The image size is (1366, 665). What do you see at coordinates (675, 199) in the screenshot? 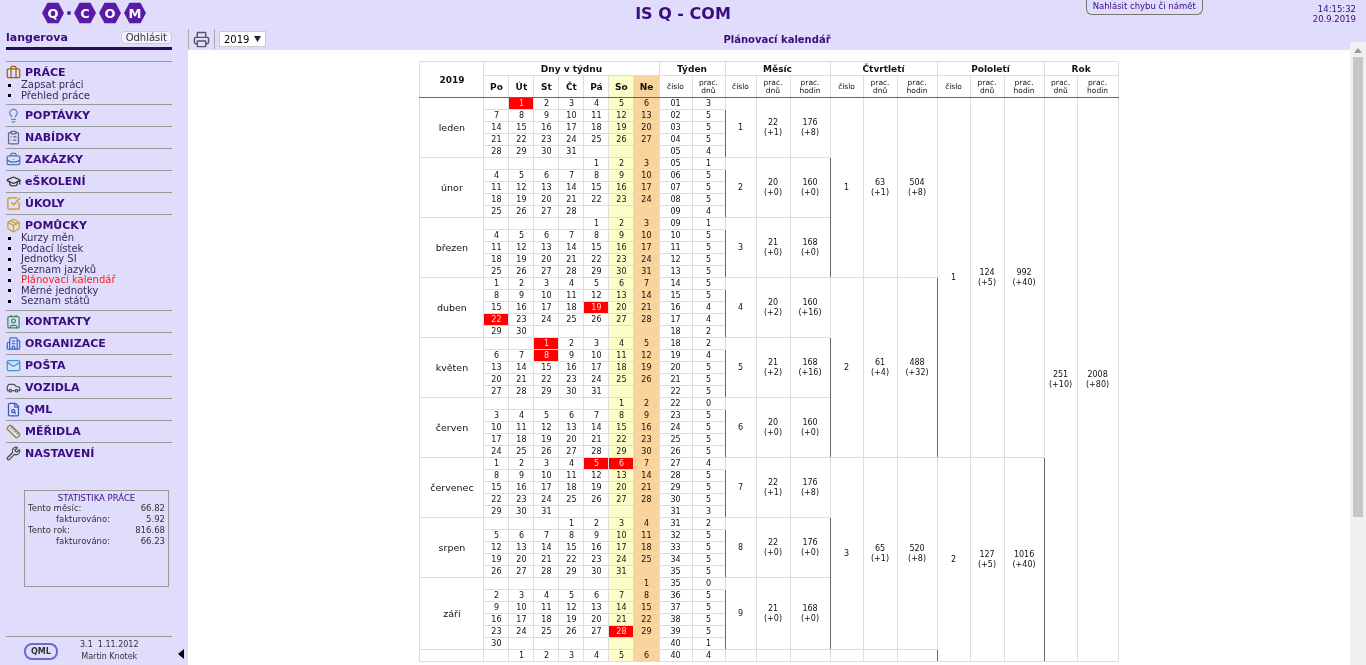
I see `table-cell: 08` at bounding box center [675, 199].